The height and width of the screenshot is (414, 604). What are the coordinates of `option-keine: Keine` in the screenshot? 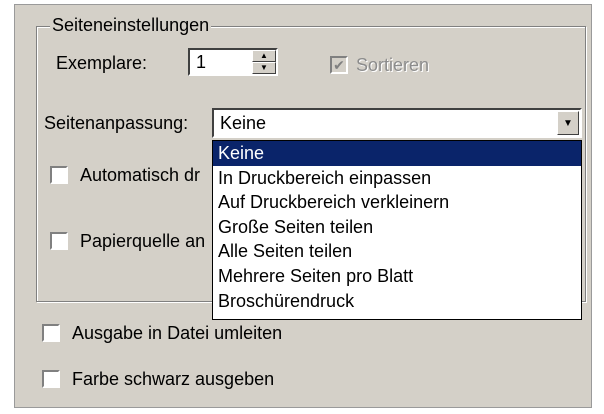 It's located at (397, 153).